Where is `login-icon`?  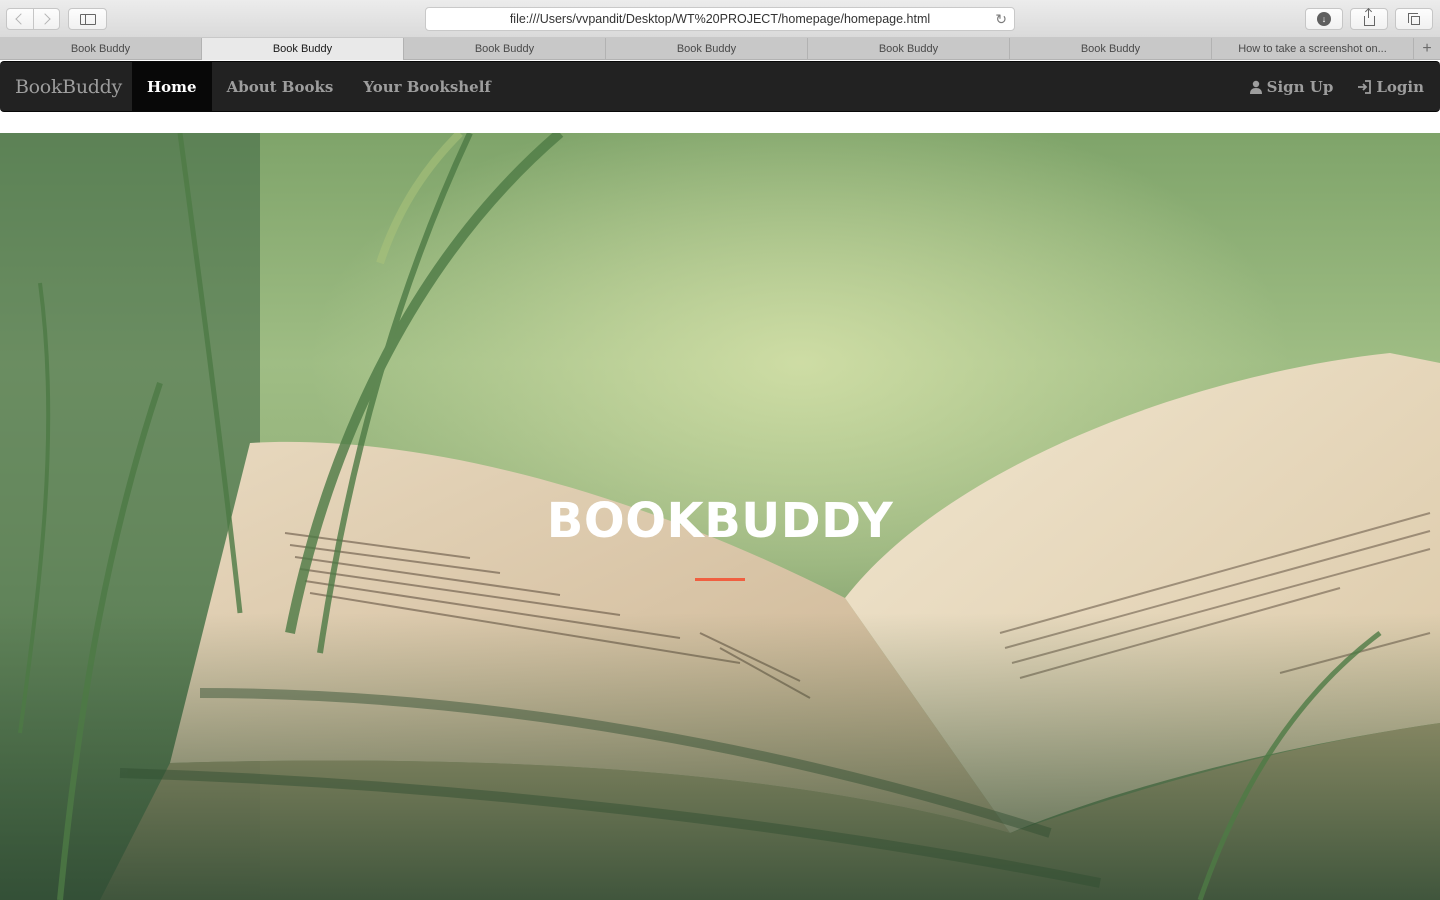
login-icon is located at coordinates (1365, 86).